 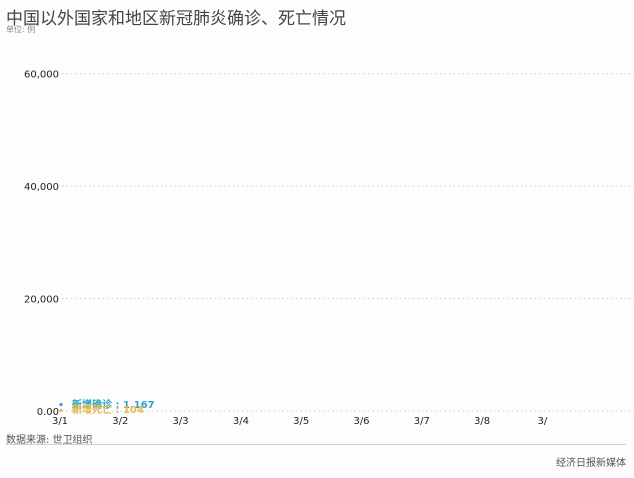 I want to click on x-tick-label: 3/1, so click(x=60, y=421).